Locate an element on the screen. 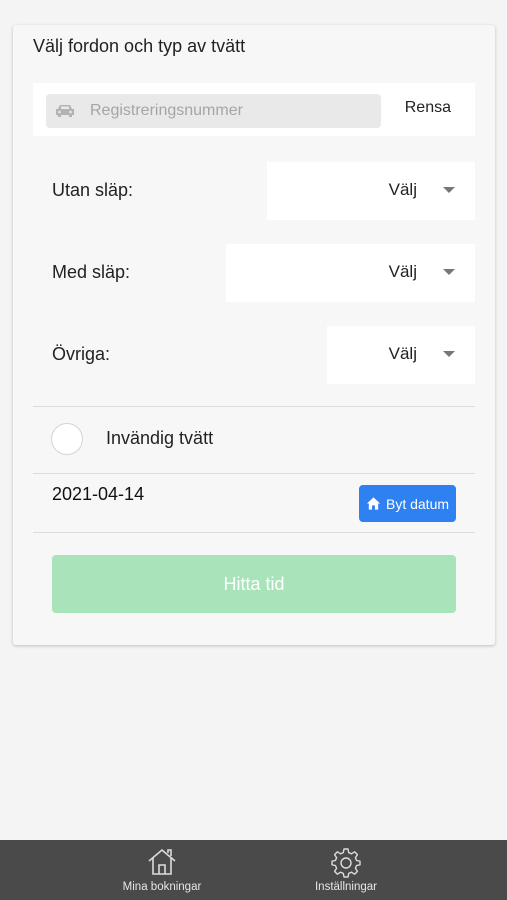 The height and width of the screenshot is (900, 507). car-icon is located at coordinates (65, 111).